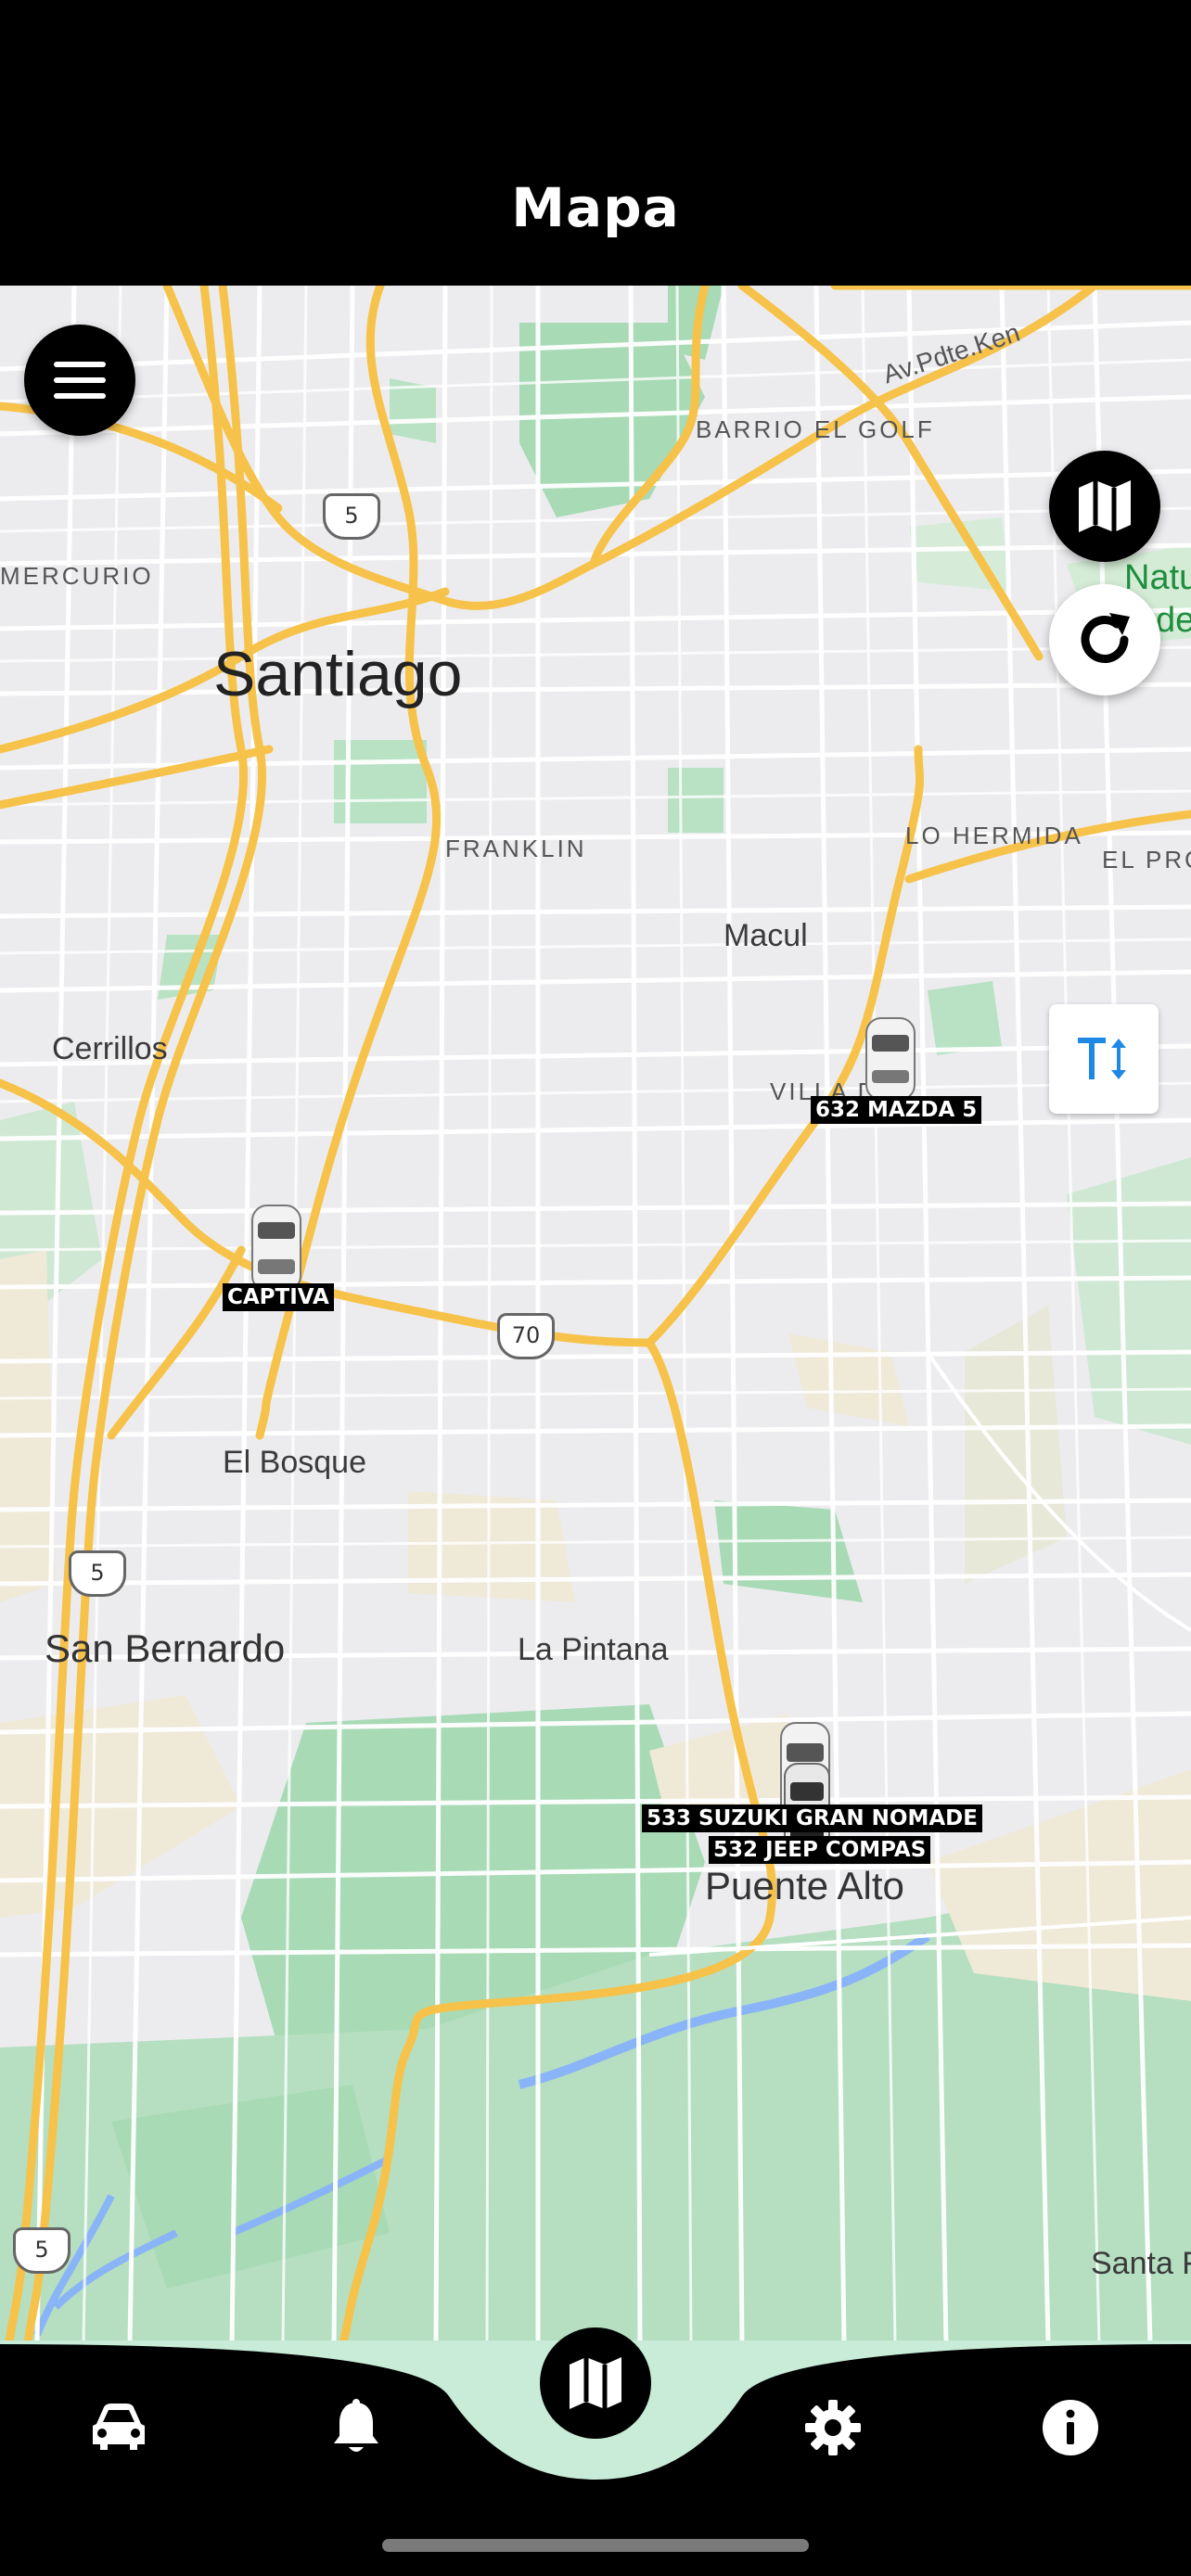 This screenshot has width=1191, height=2576. What do you see at coordinates (595, 207) in the screenshot?
I see `page-title: Mapa` at bounding box center [595, 207].